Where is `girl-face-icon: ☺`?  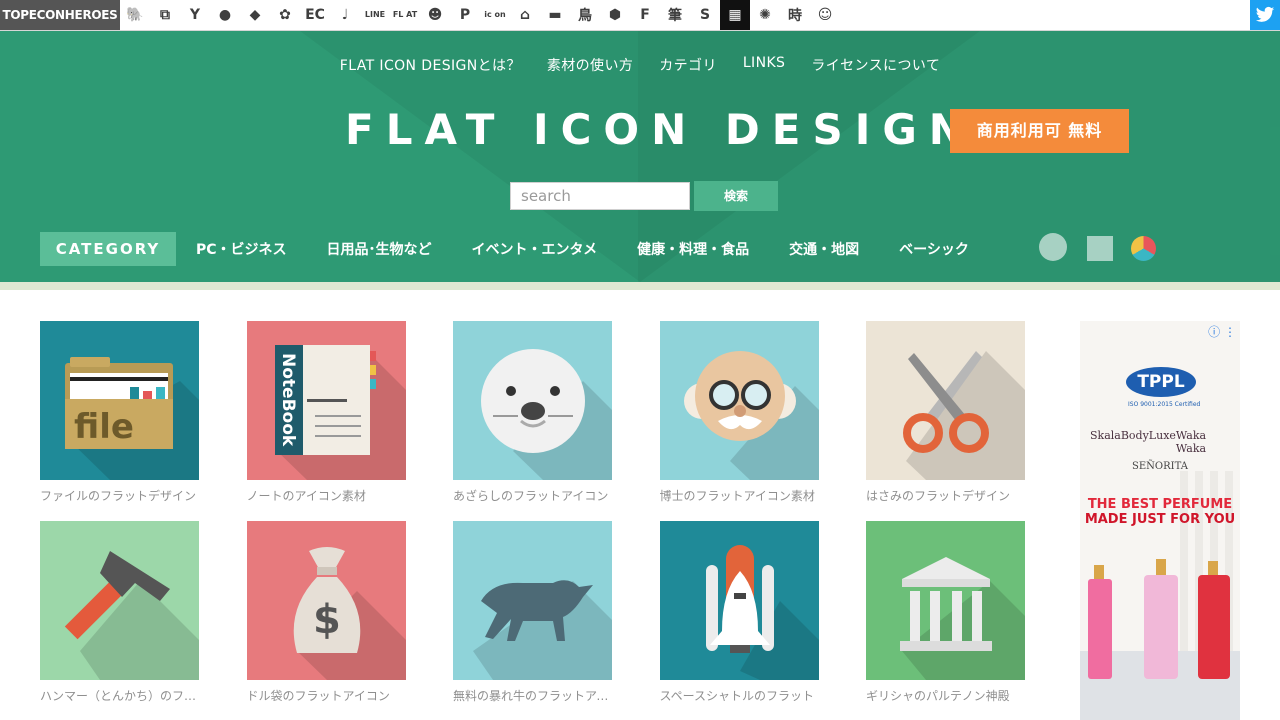
girl-face-icon: ☺ is located at coordinates (825, 15).